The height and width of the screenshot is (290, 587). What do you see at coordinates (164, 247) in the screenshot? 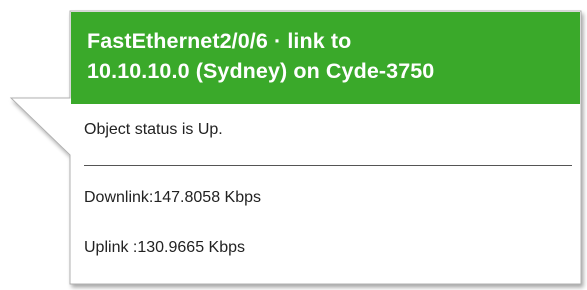
I see `uplink-rate-text: Uplink :130.9665 Kbps` at bounding box center [164, 247].